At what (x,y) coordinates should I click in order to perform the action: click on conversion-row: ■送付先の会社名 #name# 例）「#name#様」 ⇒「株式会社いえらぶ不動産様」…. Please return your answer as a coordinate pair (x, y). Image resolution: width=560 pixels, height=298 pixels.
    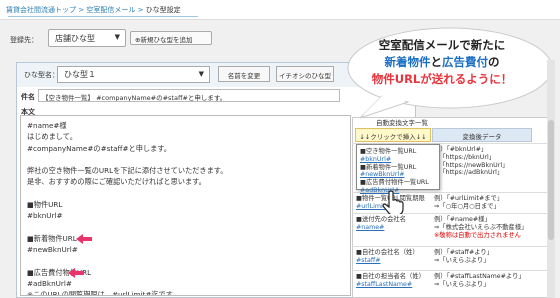
    Looking at the image, I should click on (450, 229).